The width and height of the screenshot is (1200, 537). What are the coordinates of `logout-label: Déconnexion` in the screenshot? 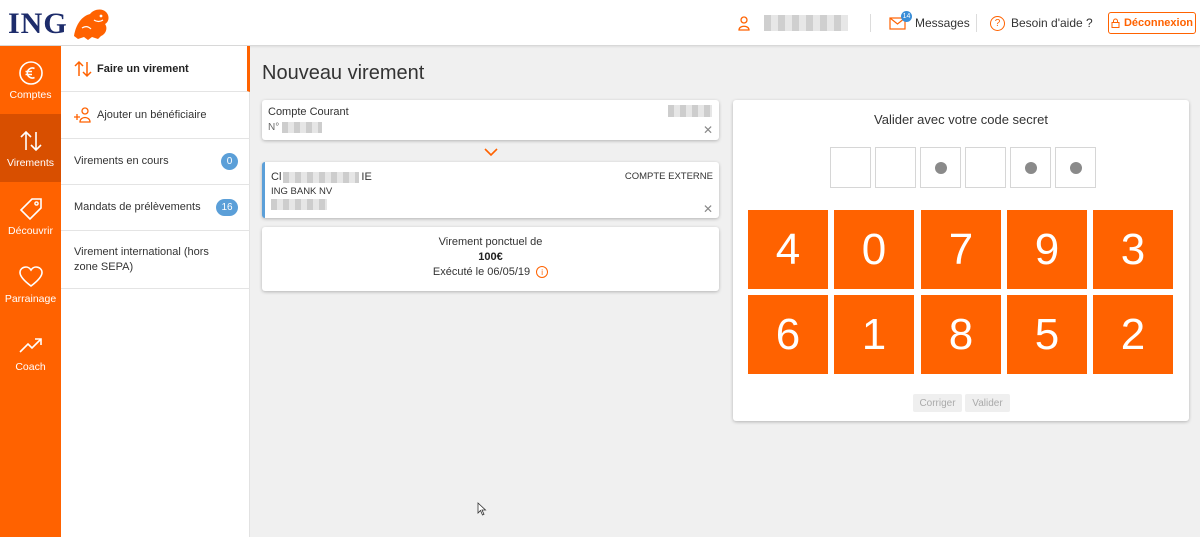 It's located at (1158, 23).